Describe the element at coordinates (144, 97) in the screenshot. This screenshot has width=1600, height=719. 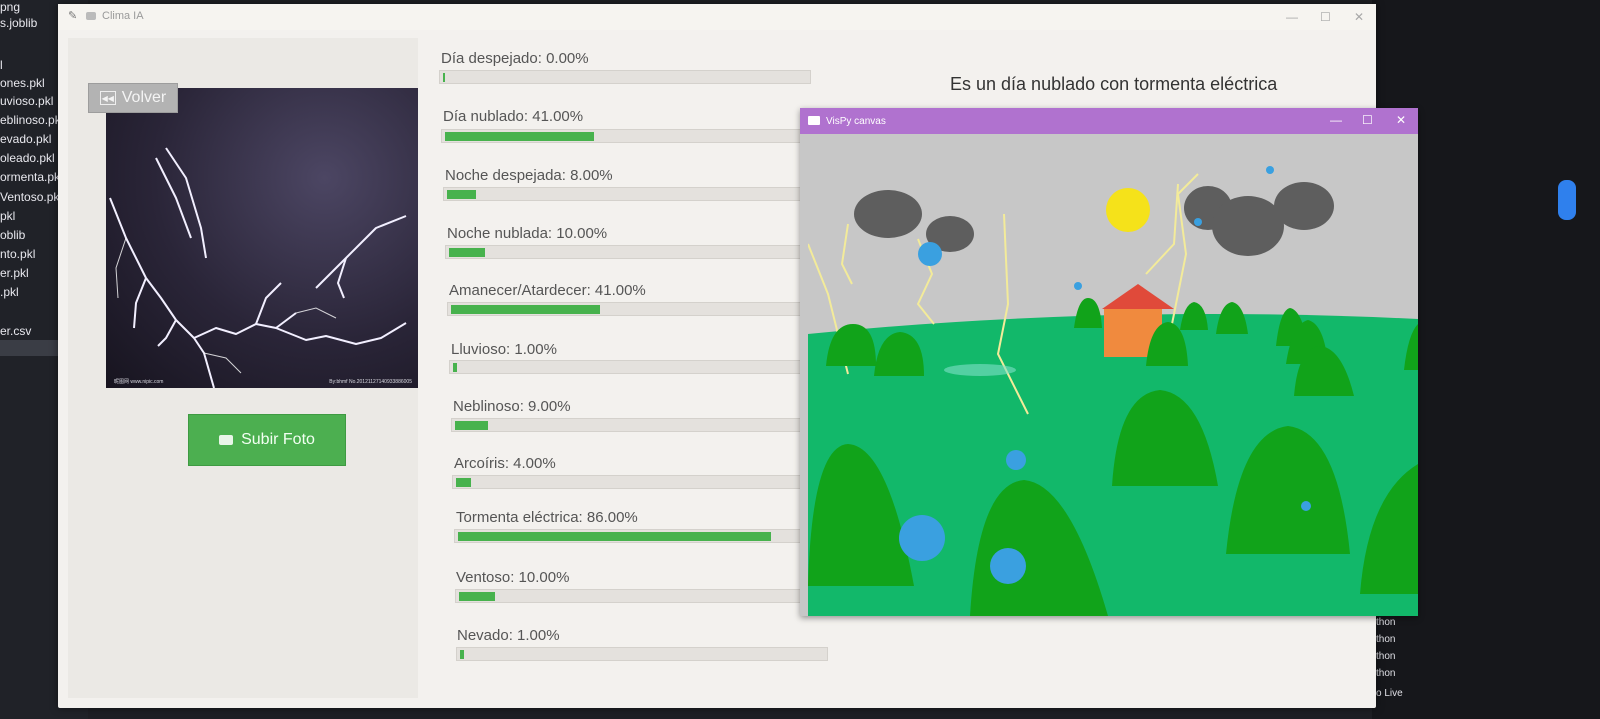
I see `back-button-label: Volver` at that location.